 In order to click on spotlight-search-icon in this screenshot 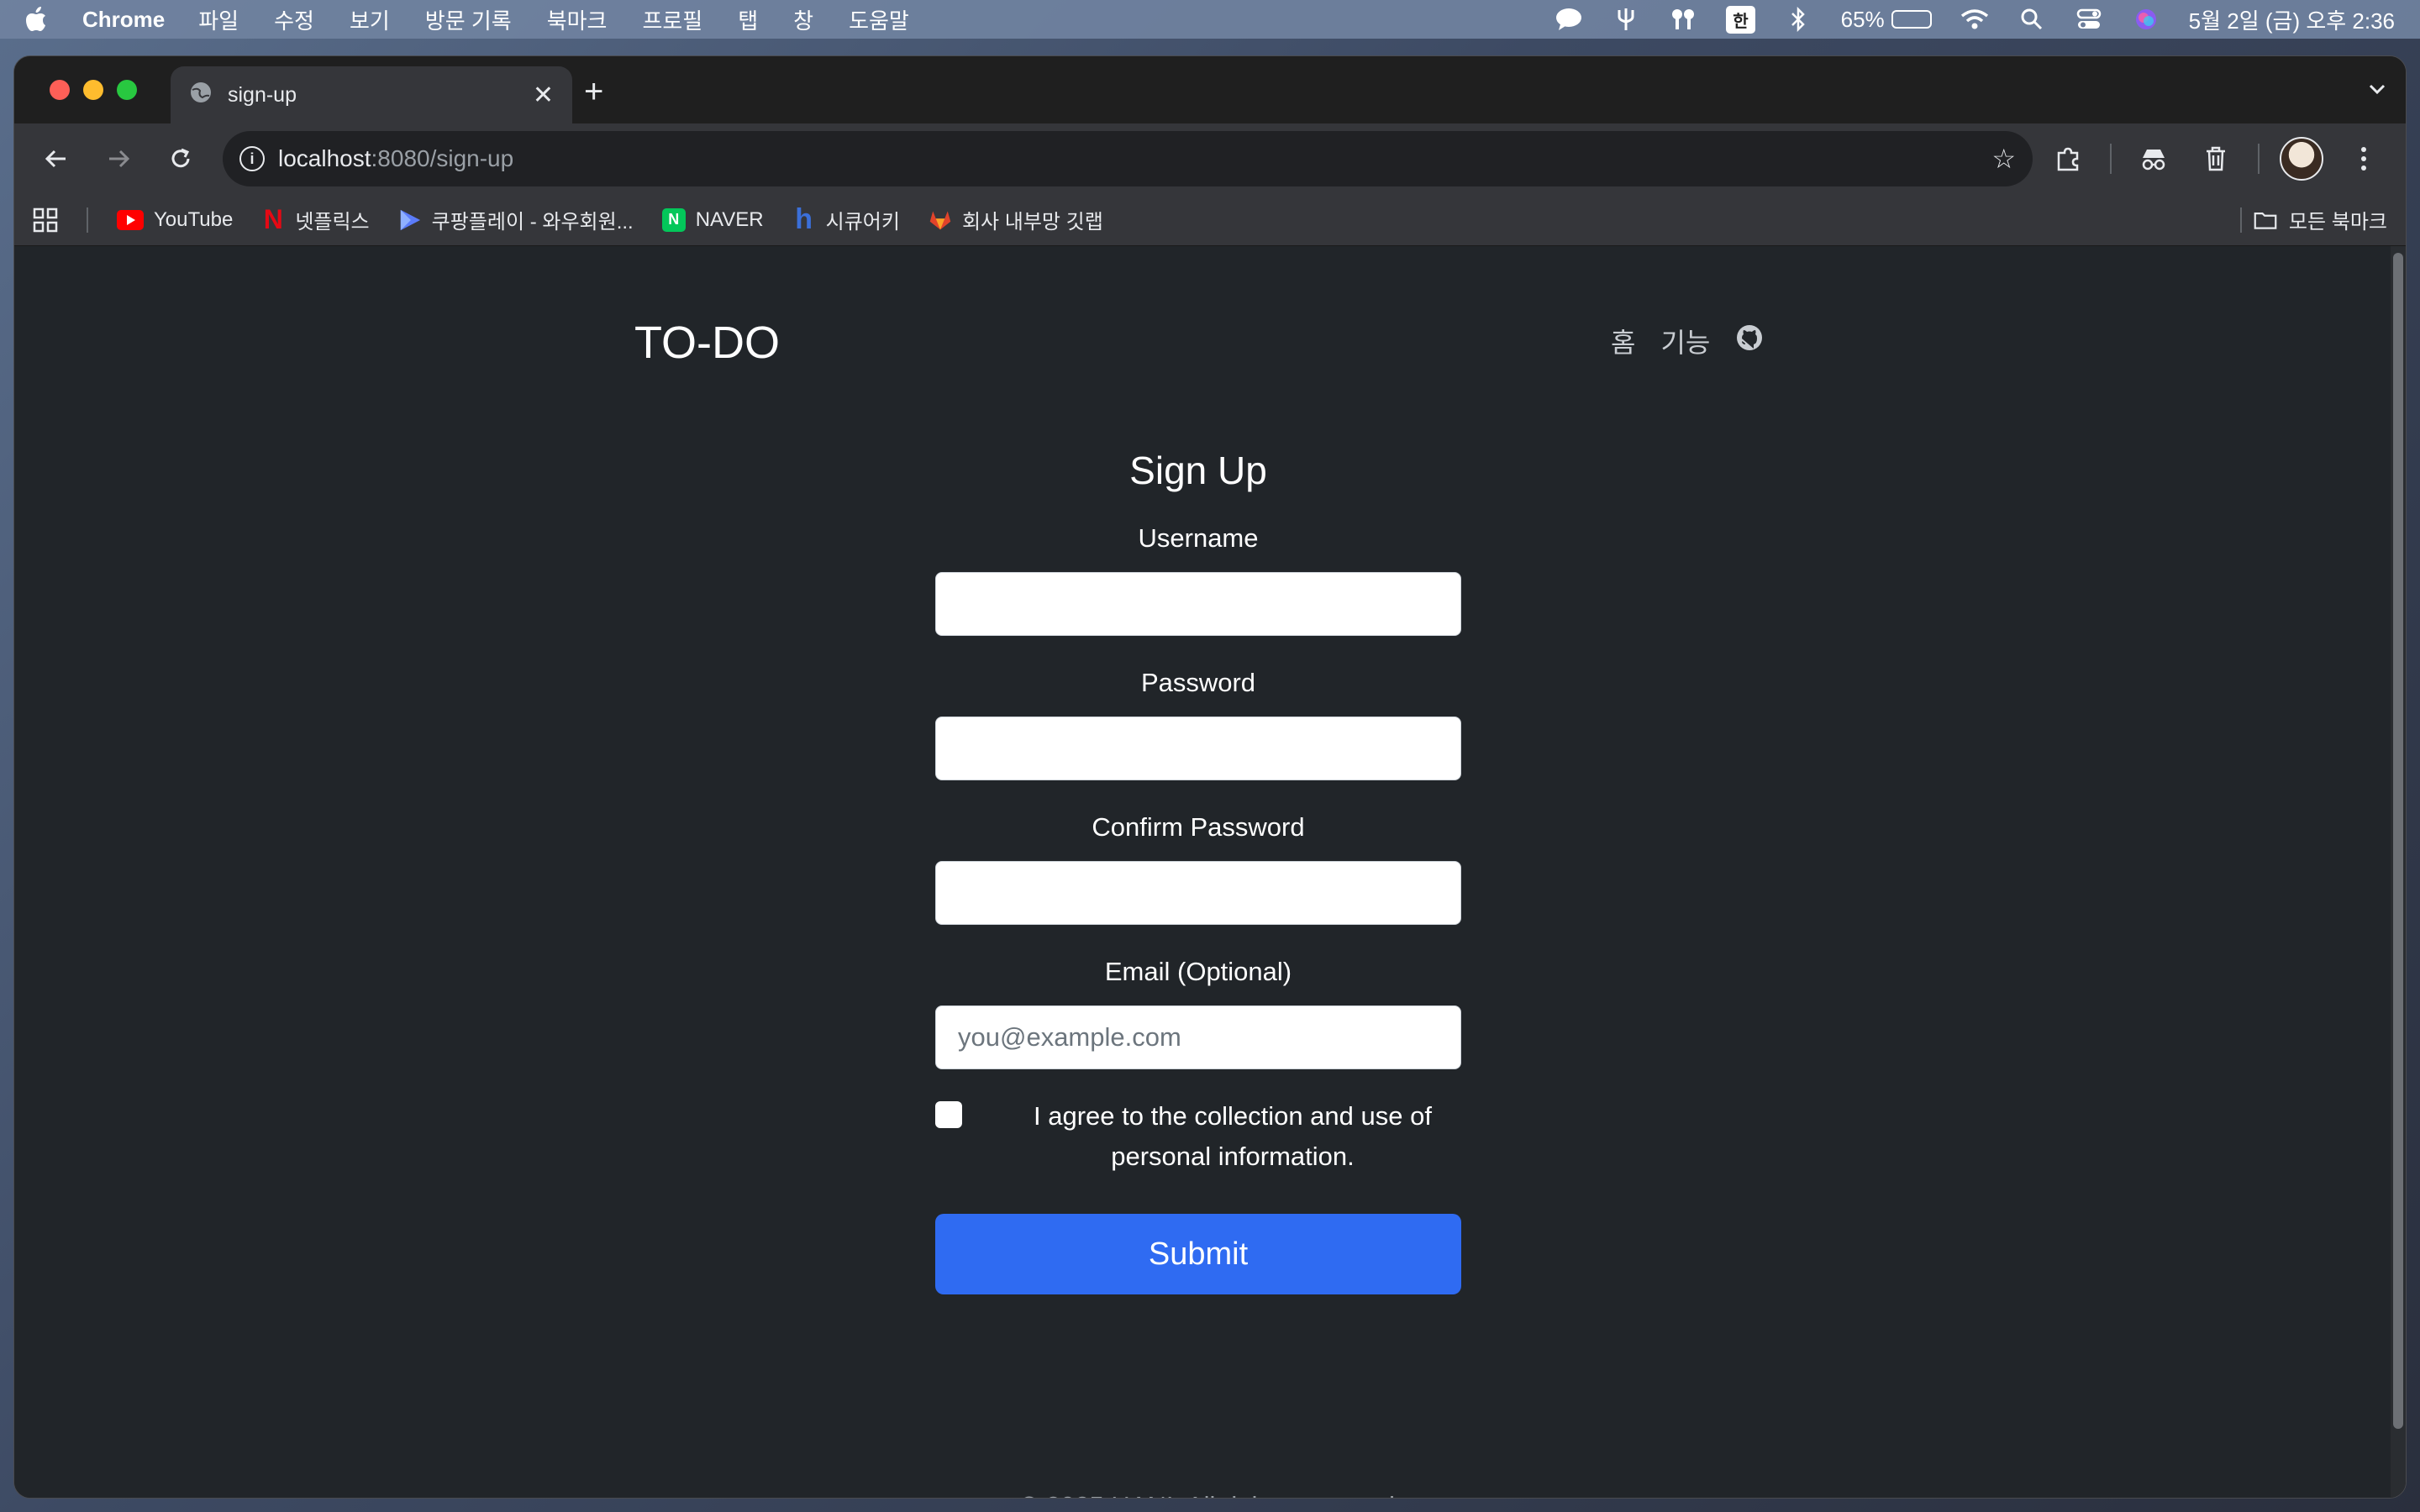, I will do `click(2032, 19)`.